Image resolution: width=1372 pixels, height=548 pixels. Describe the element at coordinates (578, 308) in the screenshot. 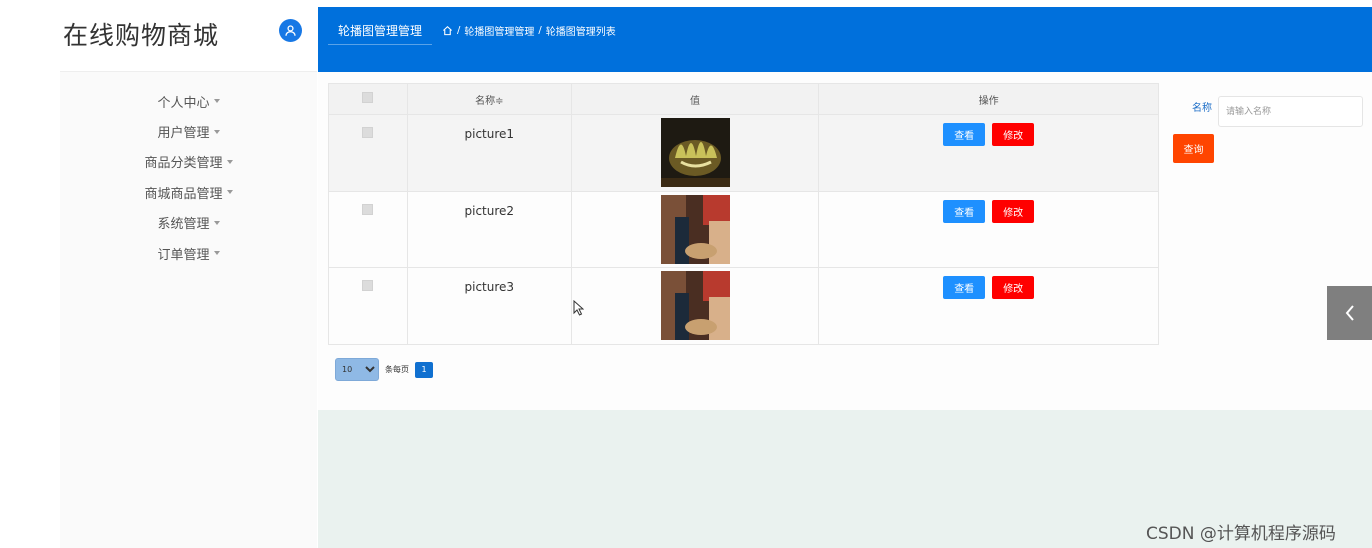

I see `mouse-cursor-icon` at that location.